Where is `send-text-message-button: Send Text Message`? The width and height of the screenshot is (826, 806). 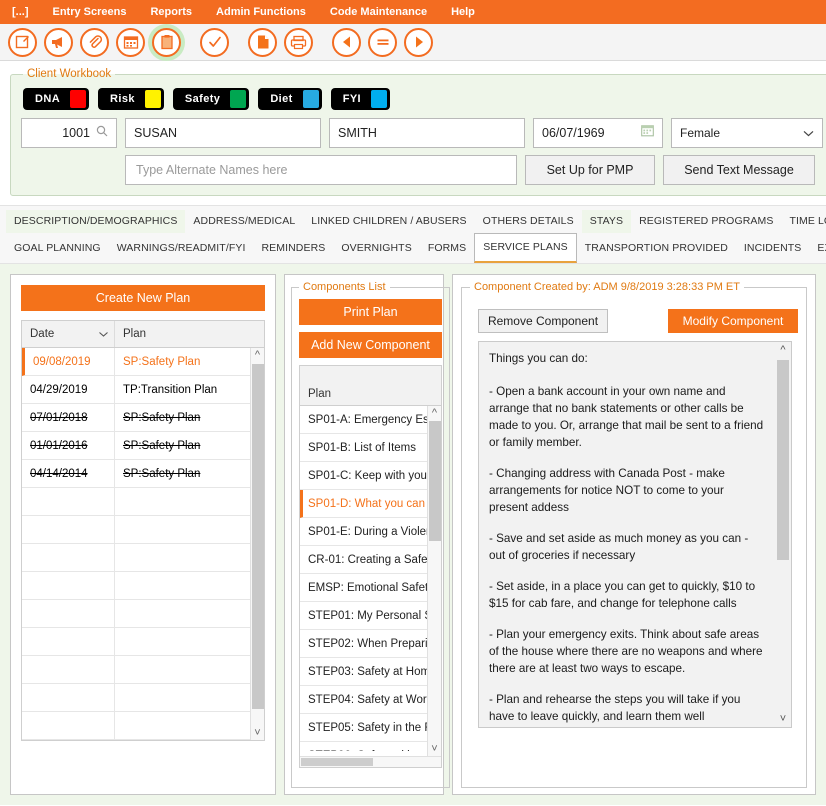
send-text-message-button: Send Text Message is located at coordinates (739, 170).